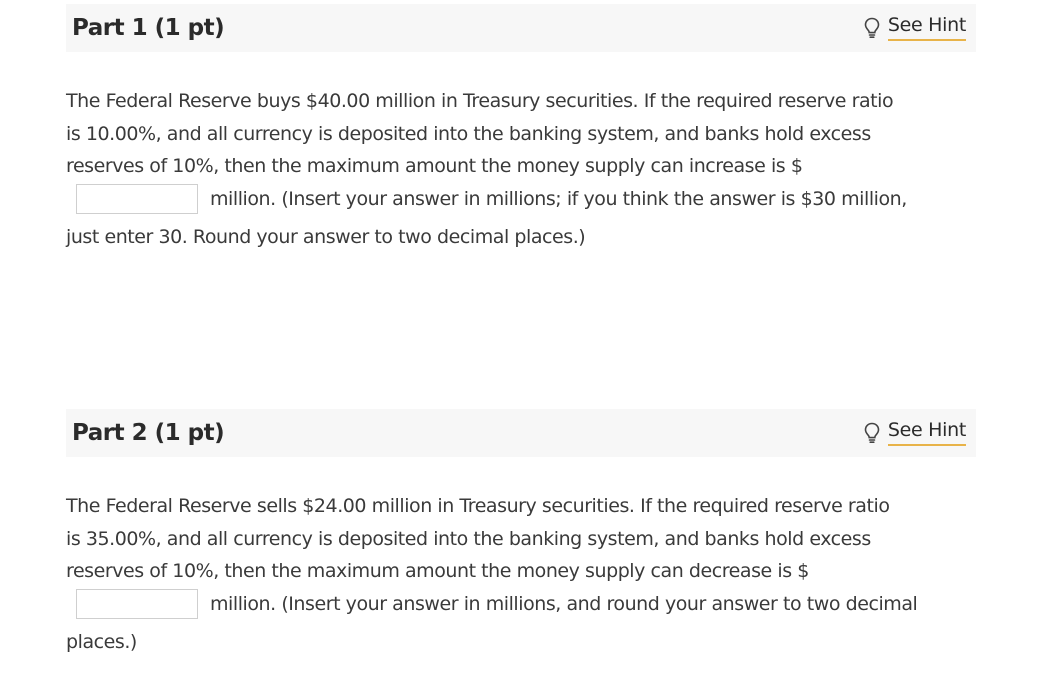 The height and width of the screenshot is (692, 1042). Describe the element at coordinates (148, 28) in the screenshot. I see `part-1-title: Part 1 (1 pt)` at that location.